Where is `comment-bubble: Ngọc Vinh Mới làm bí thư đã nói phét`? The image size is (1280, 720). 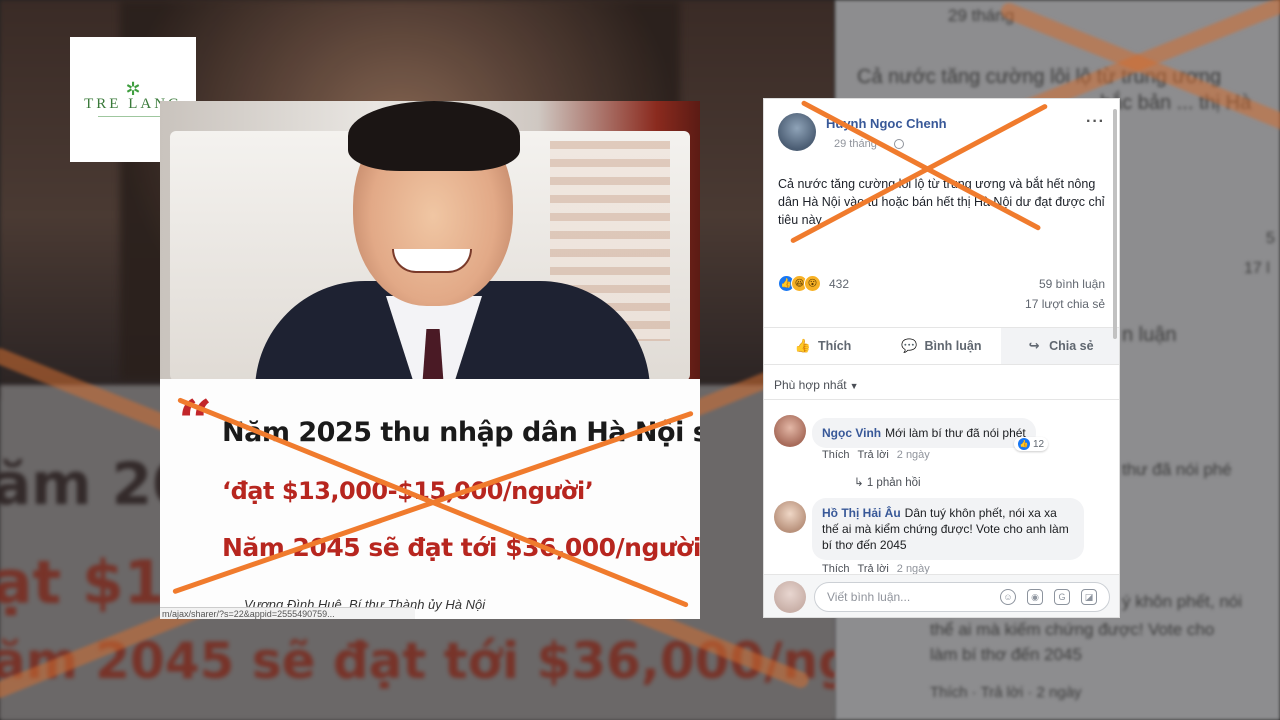 comment-bubble: Ngọc Vinh Mới làm bí thư đã nói phét is located at coordinates (924, 433).